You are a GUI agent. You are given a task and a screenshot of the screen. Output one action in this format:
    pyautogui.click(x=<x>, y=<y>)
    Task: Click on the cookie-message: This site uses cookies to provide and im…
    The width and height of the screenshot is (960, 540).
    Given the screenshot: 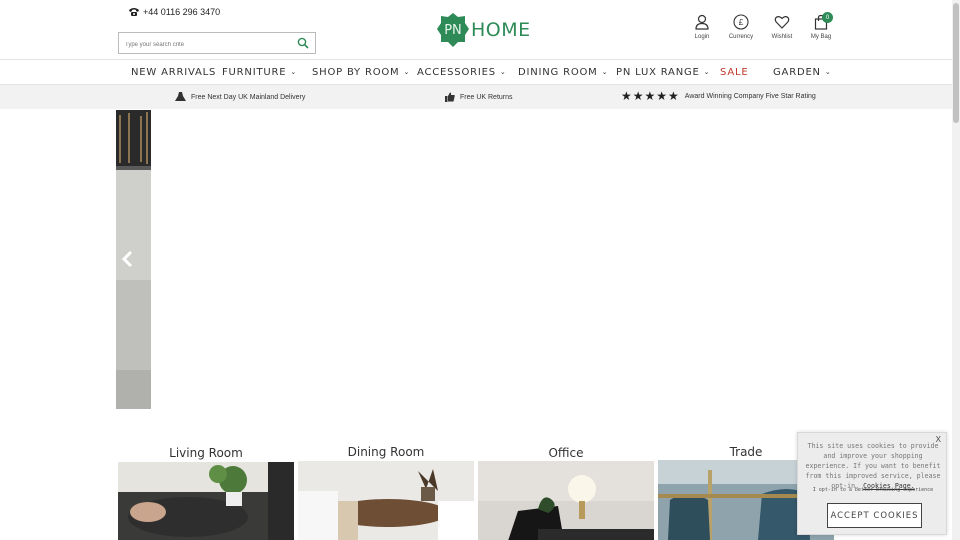 What is the action you would take?
    pyautogui.click(x=873, y=466)
    